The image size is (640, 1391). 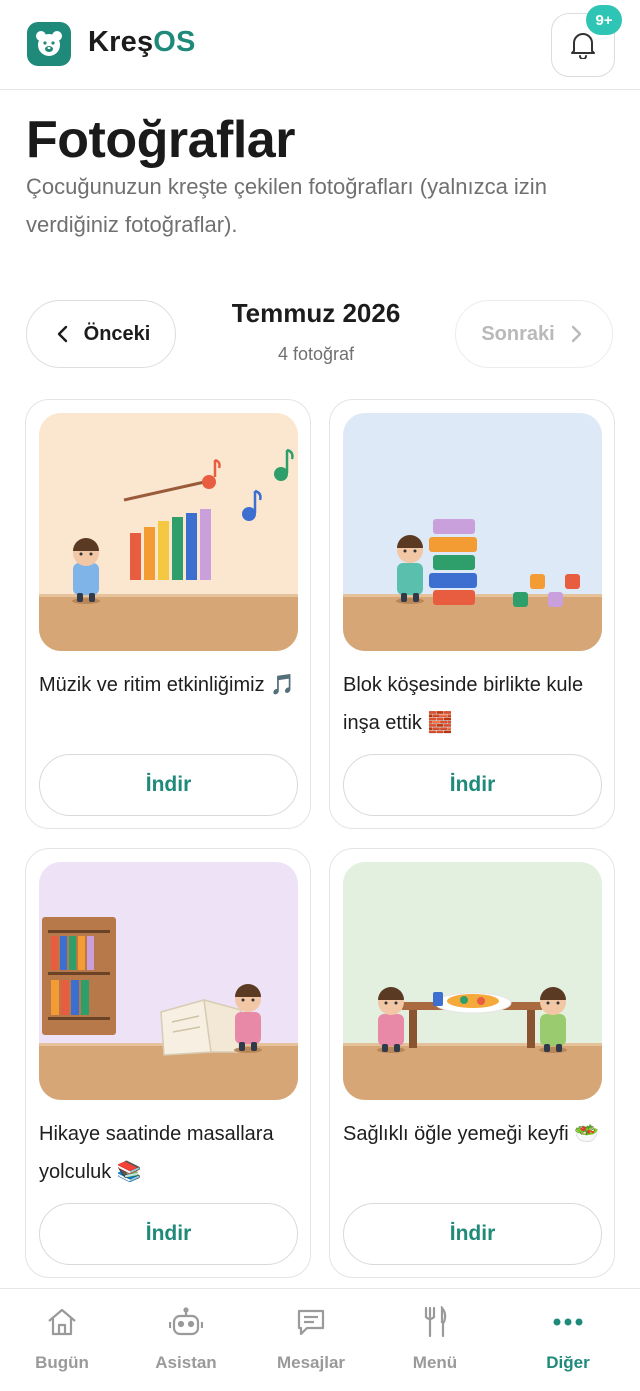 I want to click on bottom-navigation: Bugün Asistan Mesajlar Menü Diğer, so click(x=320, y=1339).